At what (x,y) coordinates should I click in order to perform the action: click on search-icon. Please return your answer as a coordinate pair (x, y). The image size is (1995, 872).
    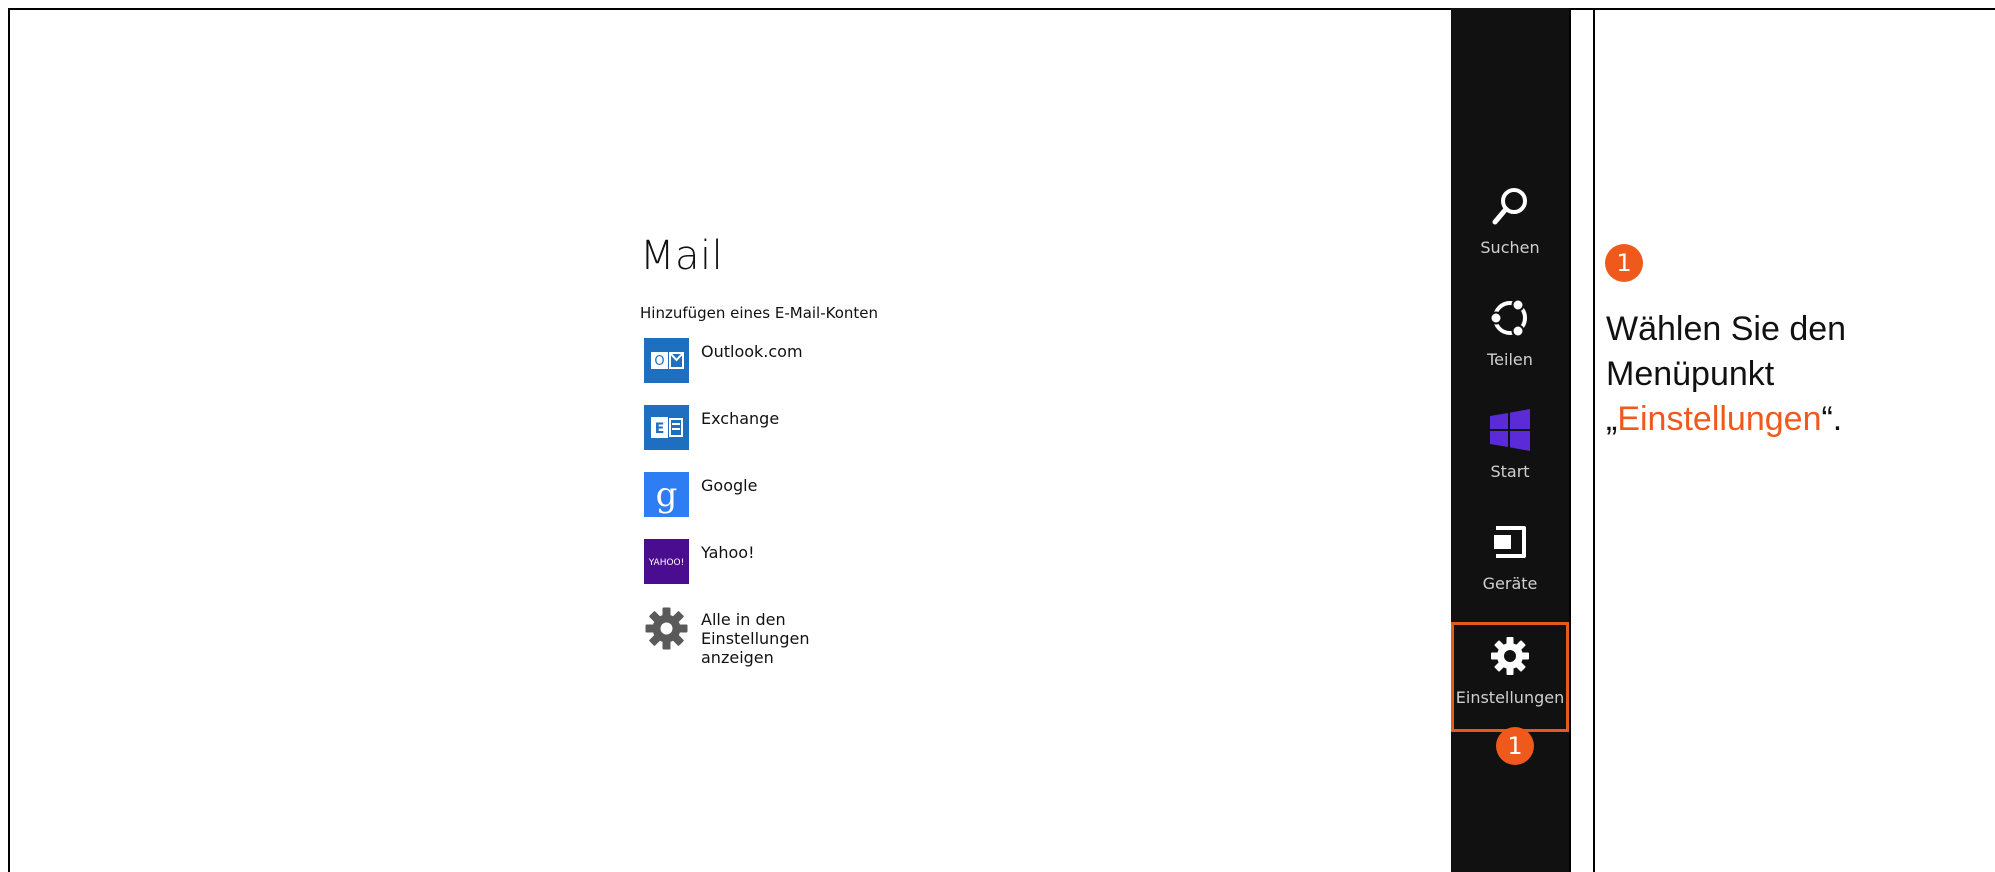
    Looking at the image, I should click on (1509, 206).